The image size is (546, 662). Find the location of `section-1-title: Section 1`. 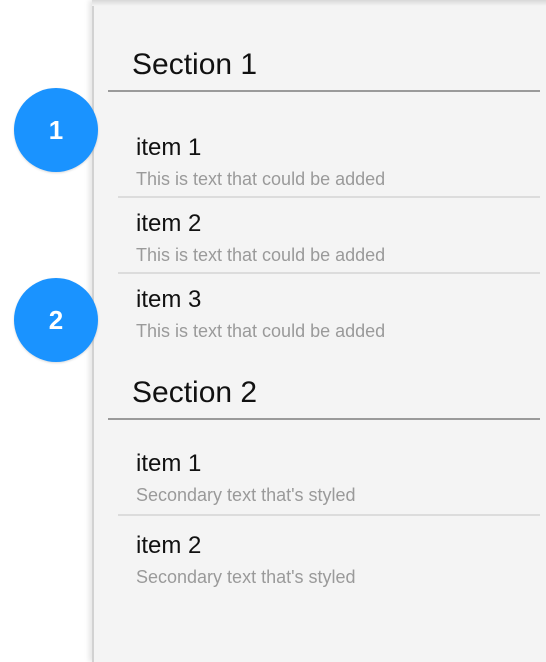

section-1-title: Section 1 is located at coordinates (195, 64).